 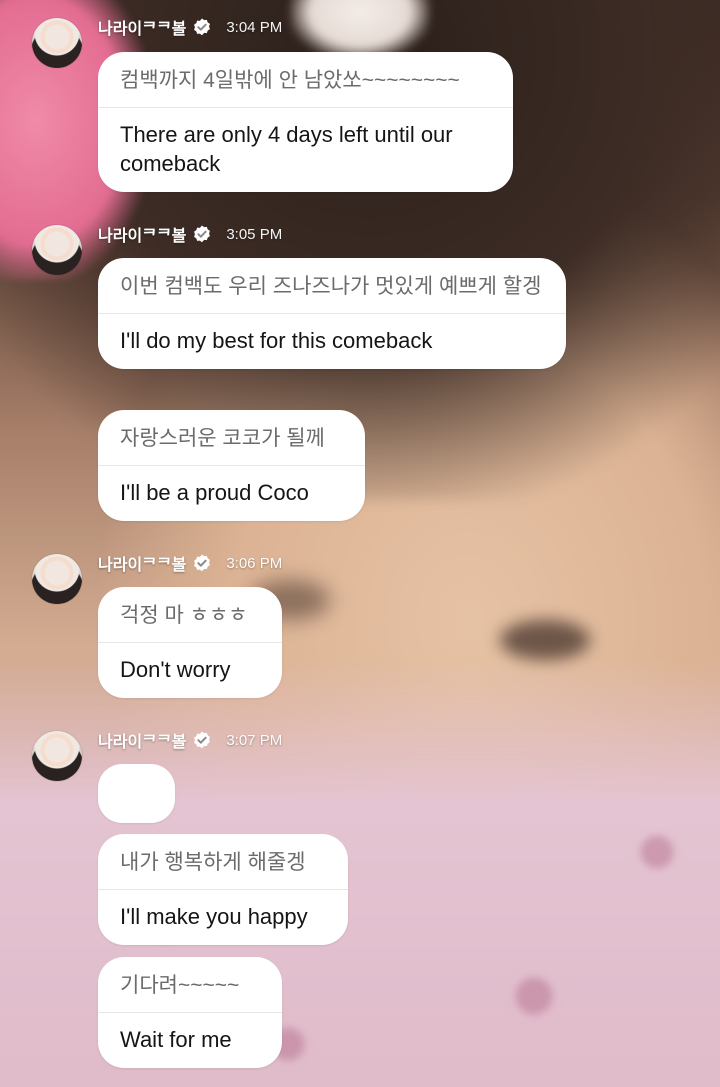 I want to click on original-text: 걱정 마 ㅎㅎㅎ, so click(x=190, y=615).